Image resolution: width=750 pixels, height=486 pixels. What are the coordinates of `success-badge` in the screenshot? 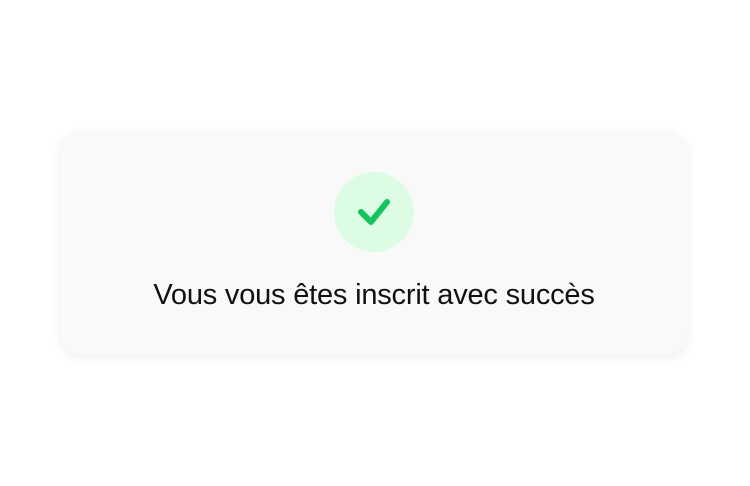 It's located at (374, 212).